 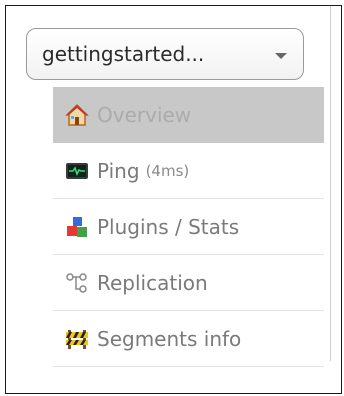 What do you see at coordinates (118, 170) in the screenshot?
I see `menu-item-label: Ping` at bounding box center [118, 170].